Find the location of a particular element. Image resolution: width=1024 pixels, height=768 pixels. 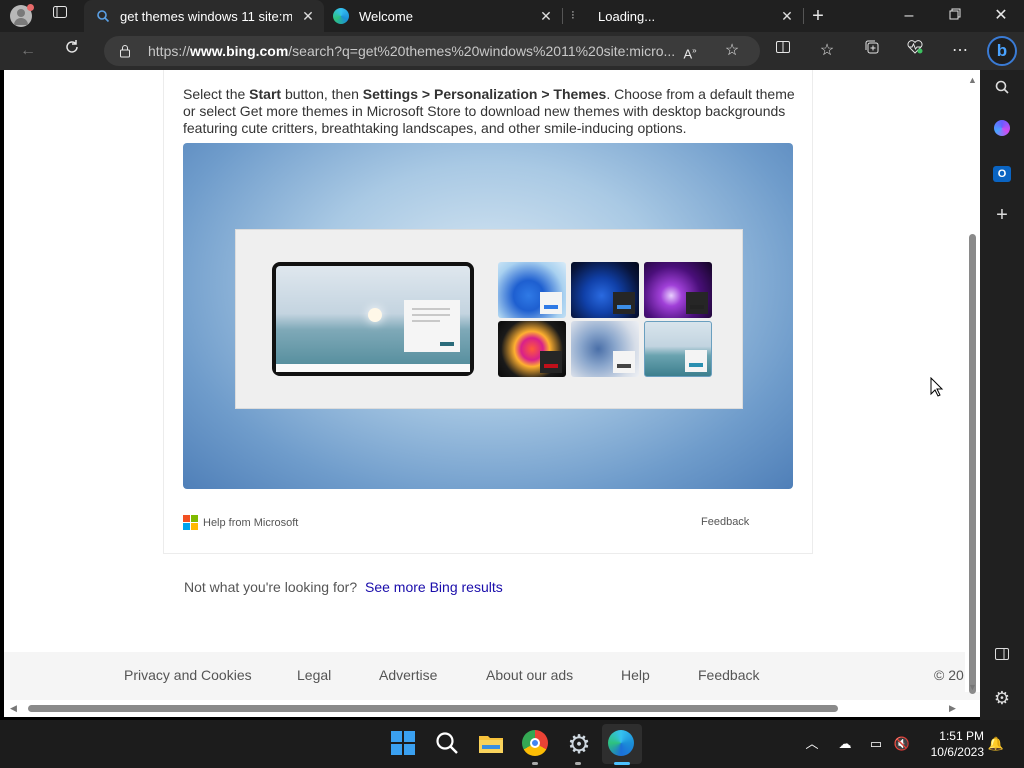

theme-thumb-flow is located at coordinates (605, 349).